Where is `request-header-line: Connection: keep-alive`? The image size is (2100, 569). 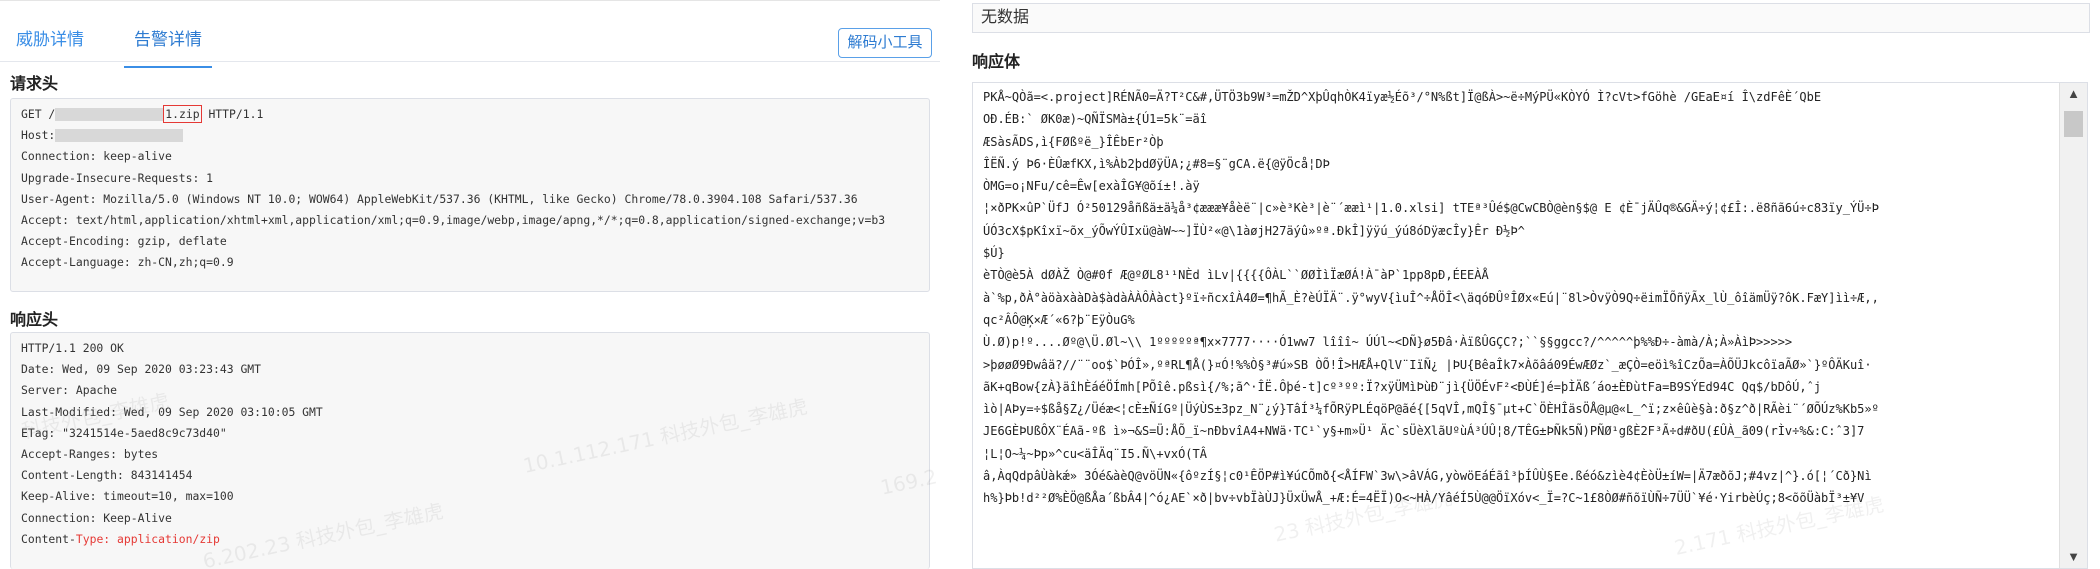
request-header-line: Connection: keep-alive is located at coordinates (96, 156).